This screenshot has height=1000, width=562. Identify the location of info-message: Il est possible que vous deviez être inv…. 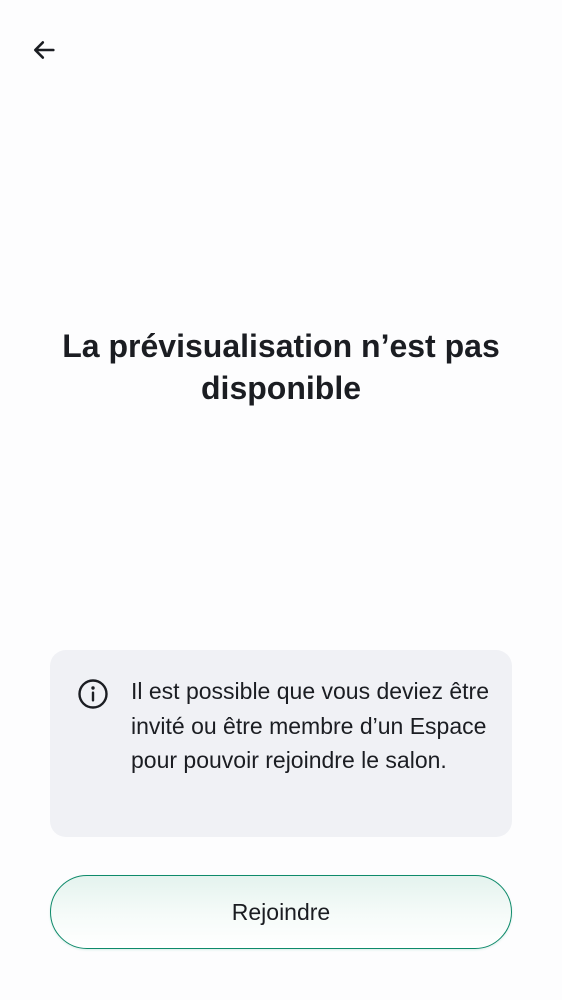
(310, 725).